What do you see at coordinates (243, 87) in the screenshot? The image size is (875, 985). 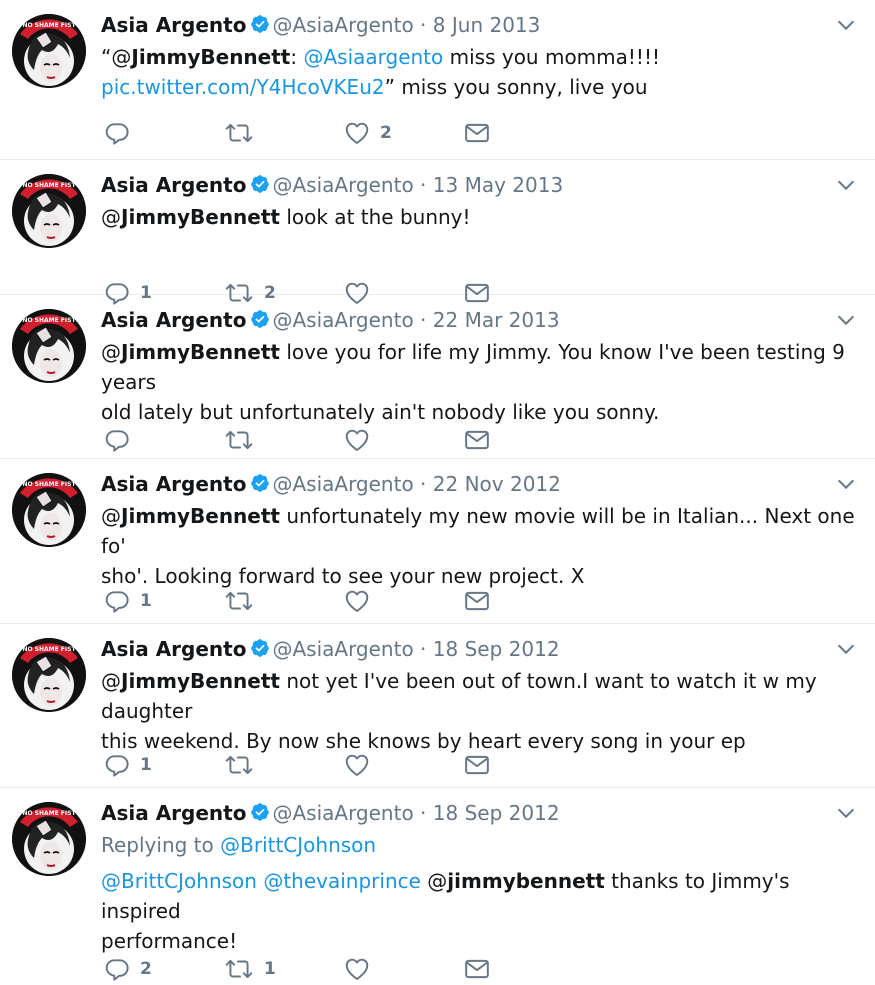 I see `media-link: pic.twitter.com/Y4HcoVKEu2` at bounding box center [243, 87].